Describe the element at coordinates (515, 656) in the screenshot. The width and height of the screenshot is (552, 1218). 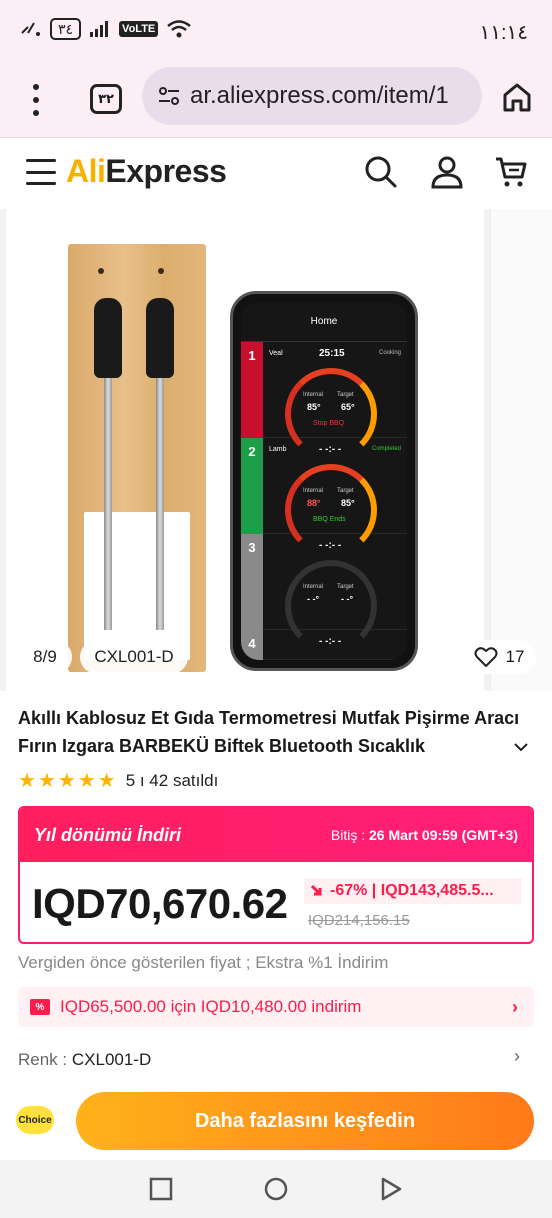
I see `wishlist-count: 17` at that location.